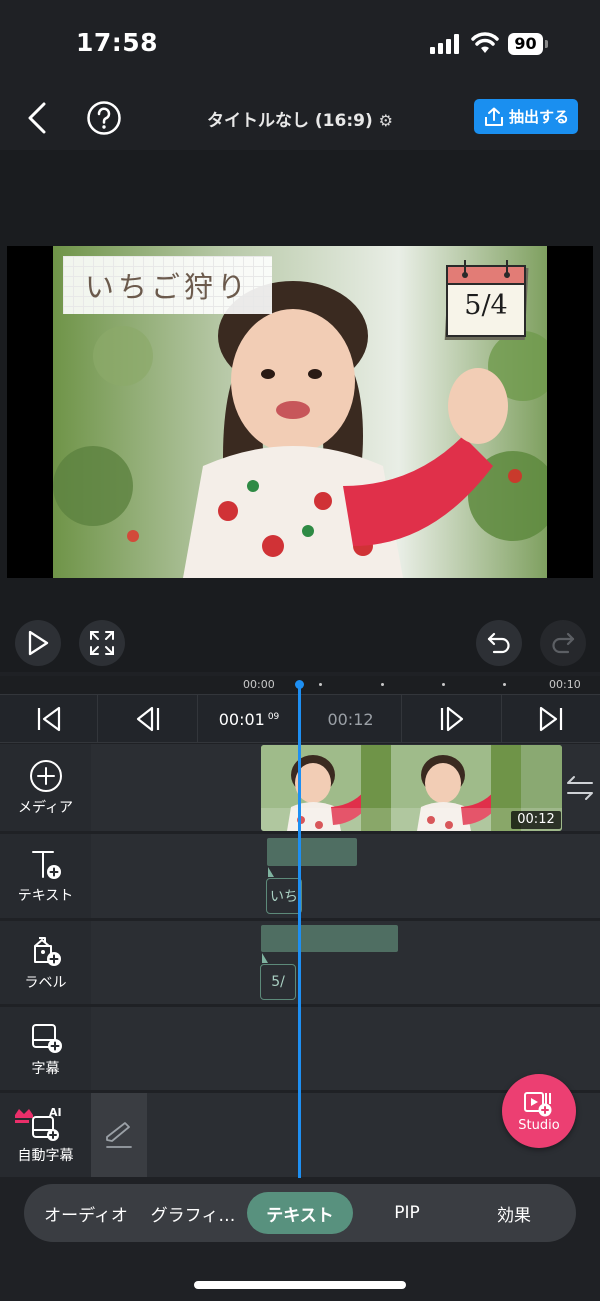  I want to click on redo-button, so click(563, 643).